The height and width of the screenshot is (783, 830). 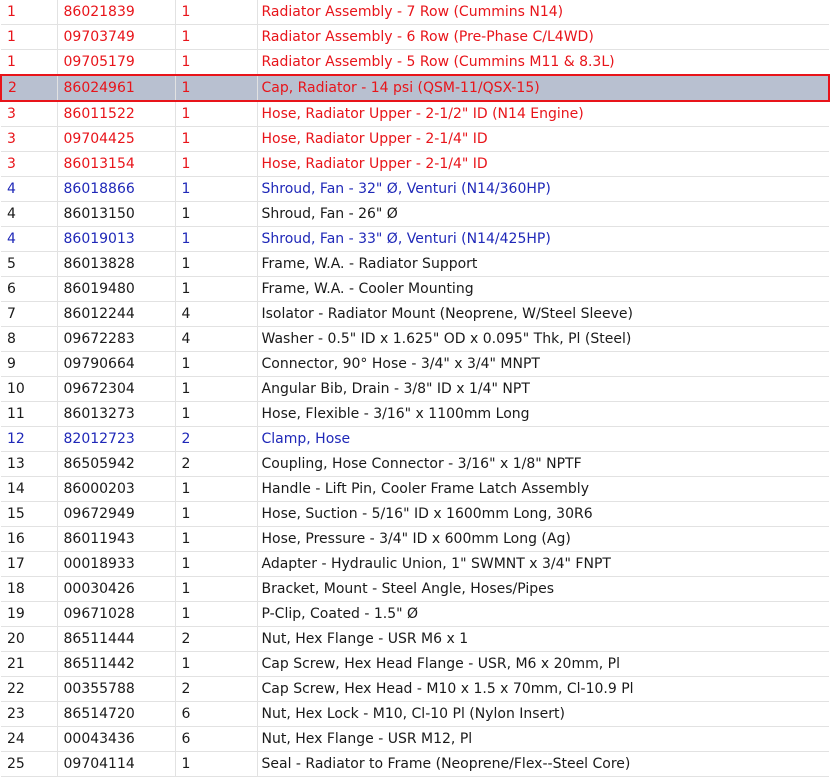 What do you see at coordinates (116, 239) in the screenshot?
I see `part-number-cell: 86019013` at bounding box center [116, 239].